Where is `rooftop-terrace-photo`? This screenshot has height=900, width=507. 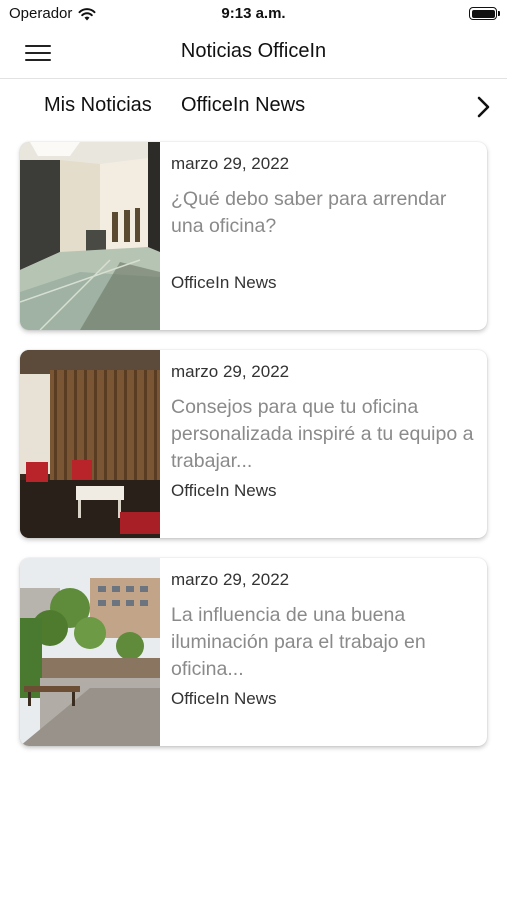 rooftop-terrace-photo is located at coordinates (90, 652).